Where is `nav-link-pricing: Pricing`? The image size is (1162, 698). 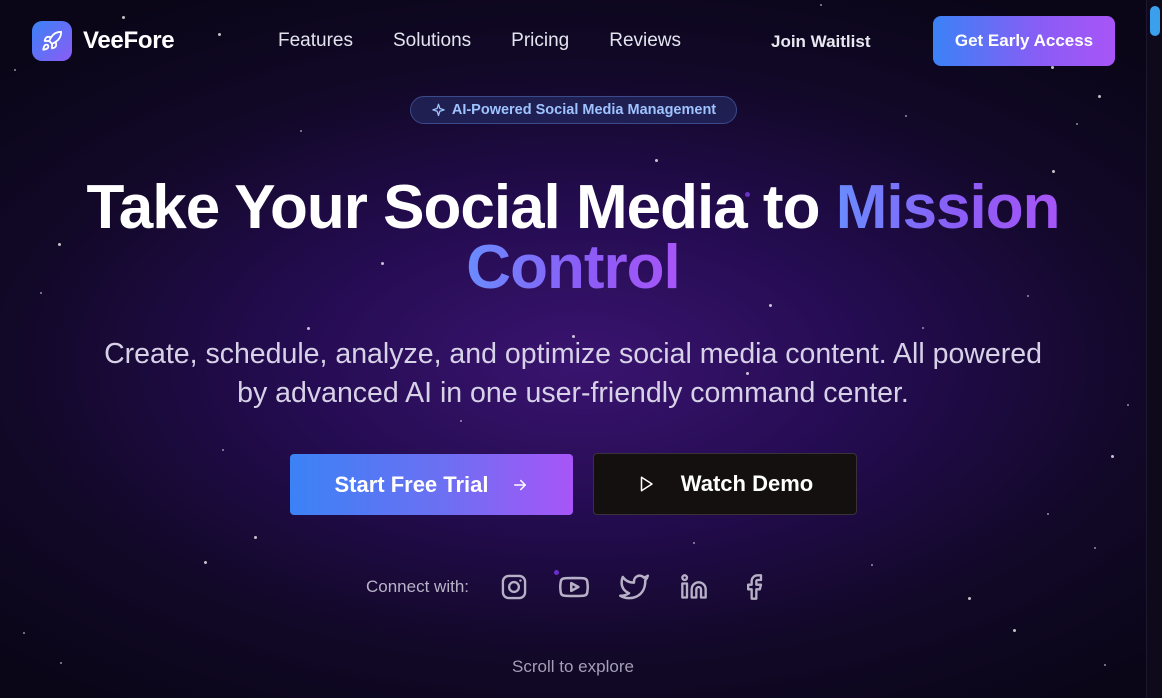
nav-link-pricing: Pricing is located at coordinates (540, 41).